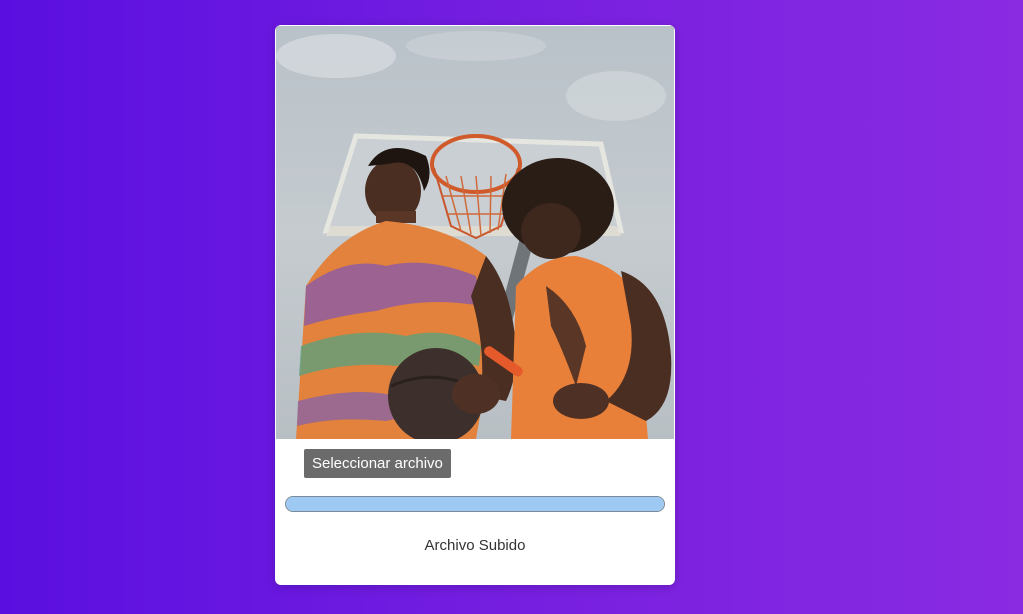  I want to click on upload-status-text: Archivo Subido, so click(475, 545).